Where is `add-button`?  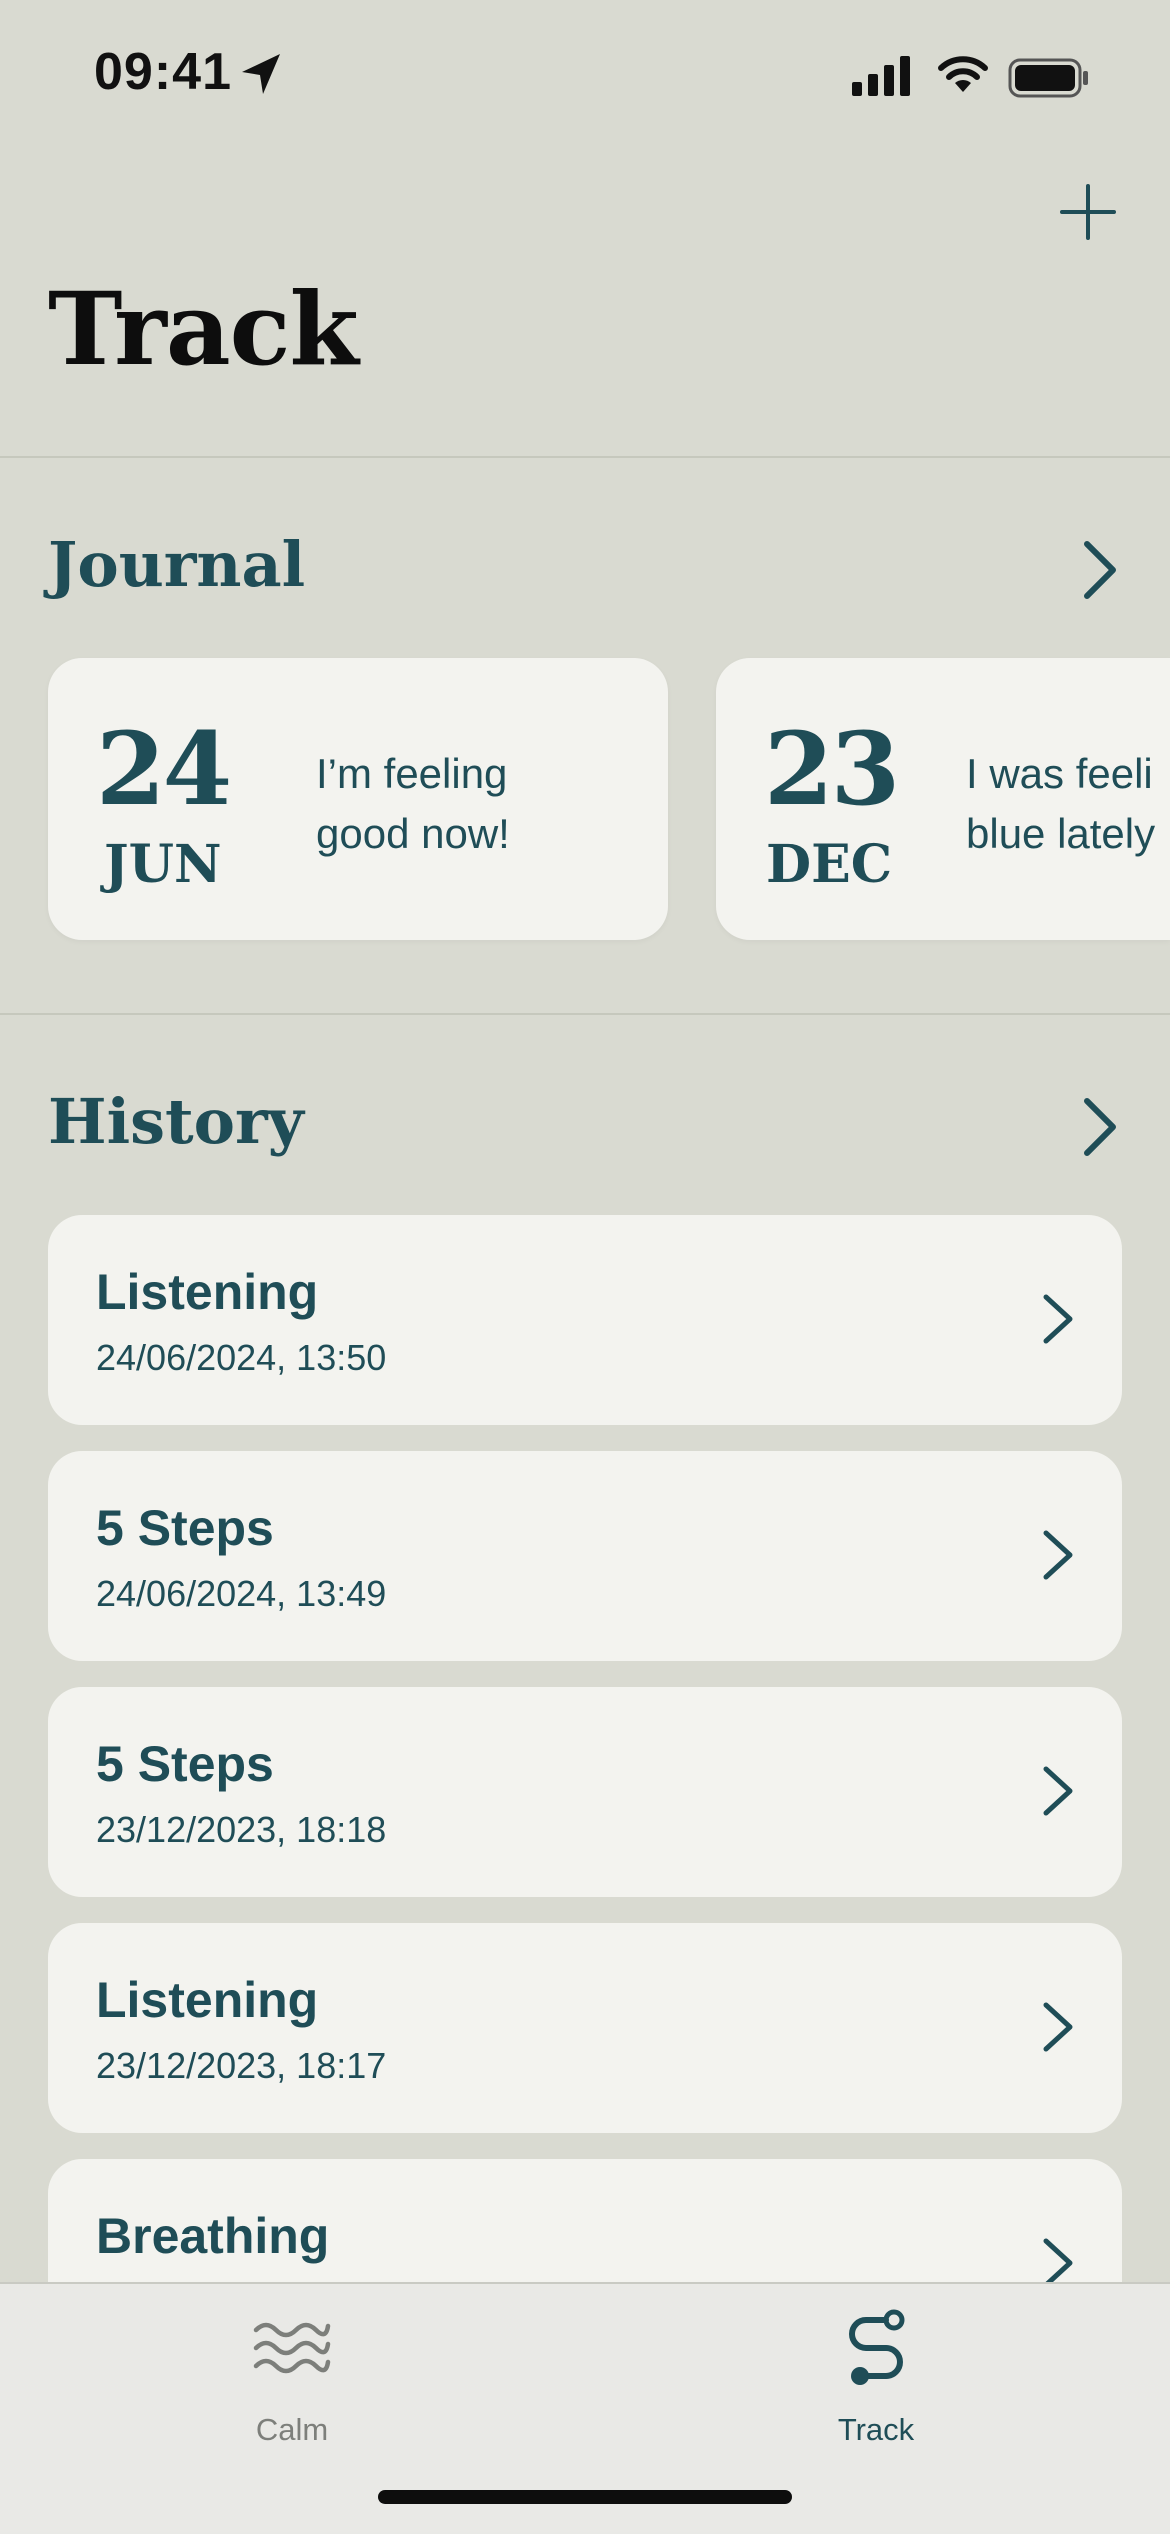 add-button is located at coordinates (1088, 212).